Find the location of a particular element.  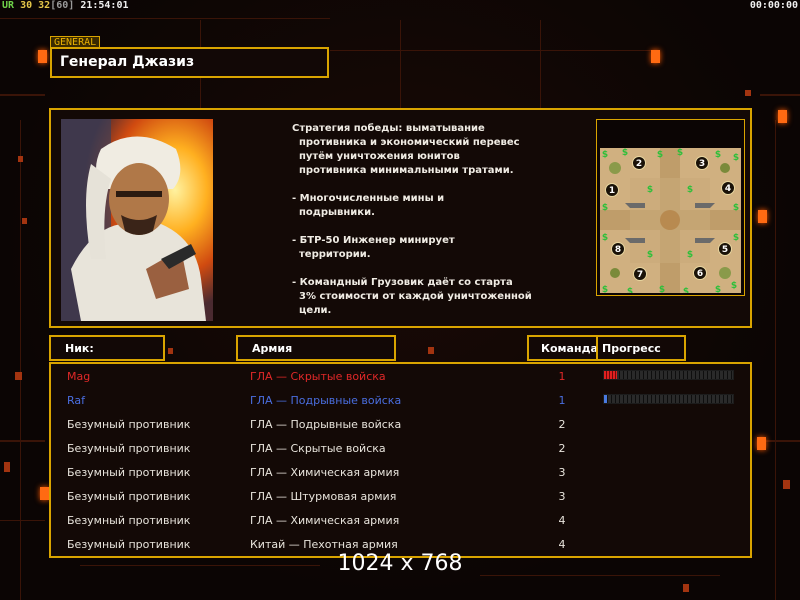

player-nick: Mag is located at coordinates (79, 376).